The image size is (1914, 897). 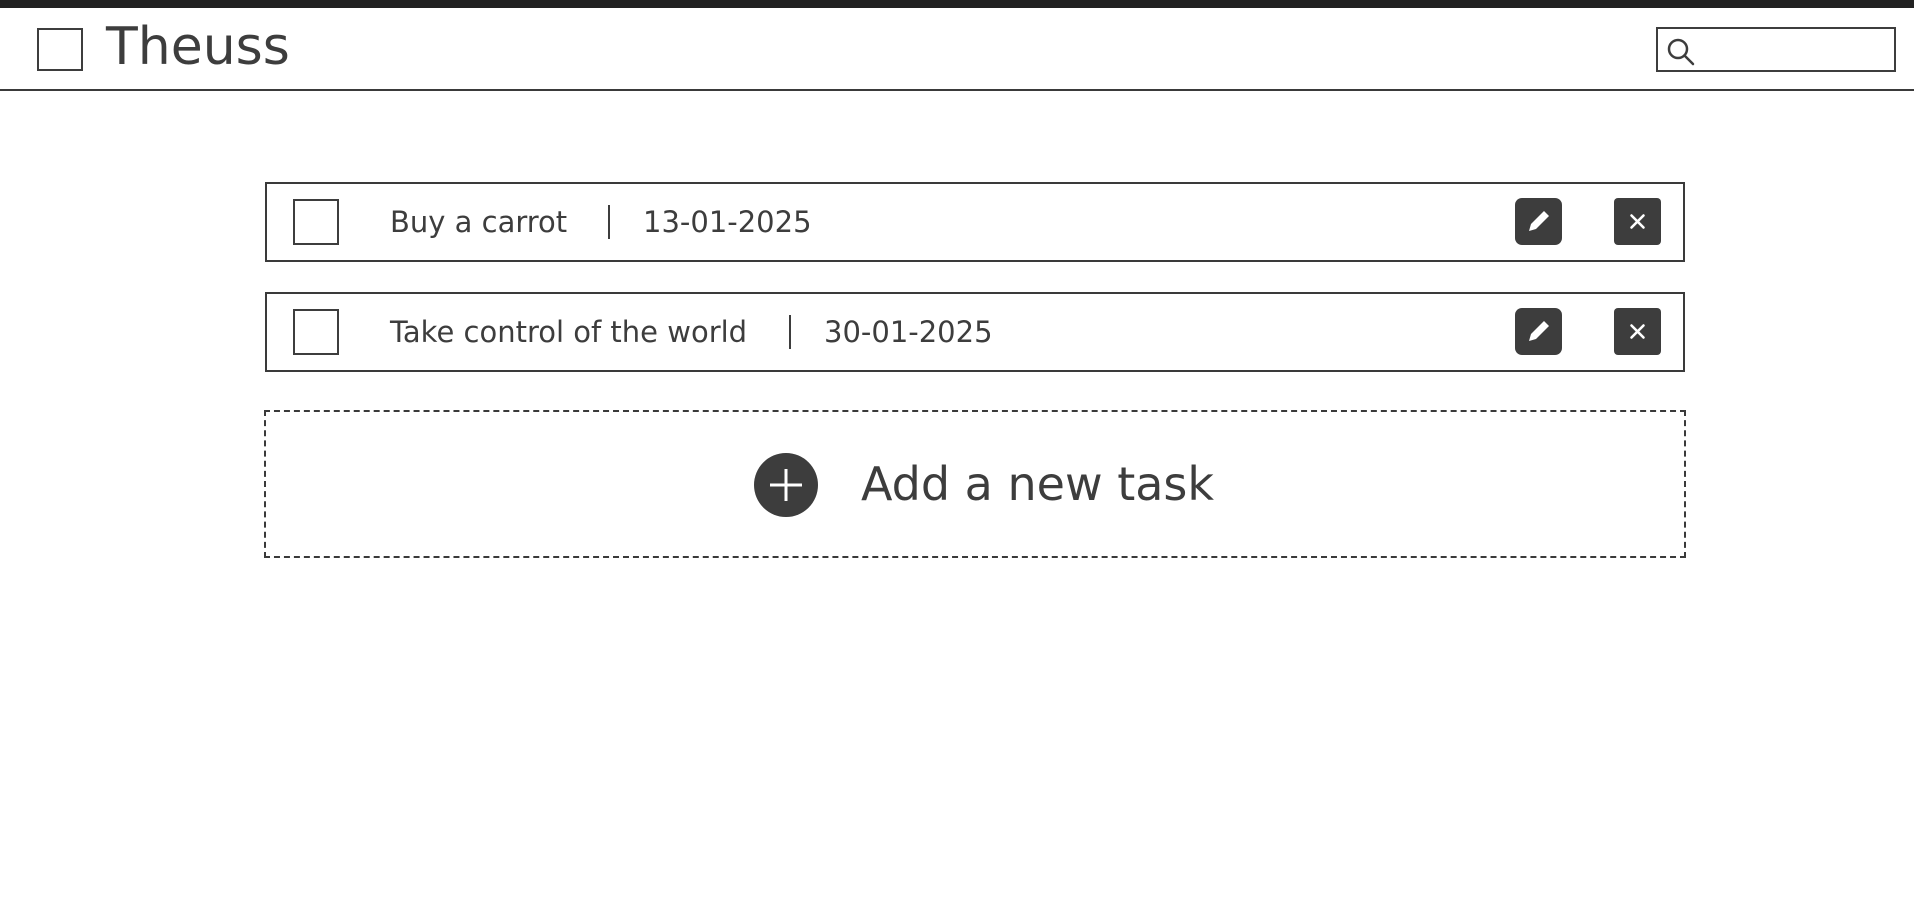 I want to click on app-title: Theuss, so click(x=198, y=47).